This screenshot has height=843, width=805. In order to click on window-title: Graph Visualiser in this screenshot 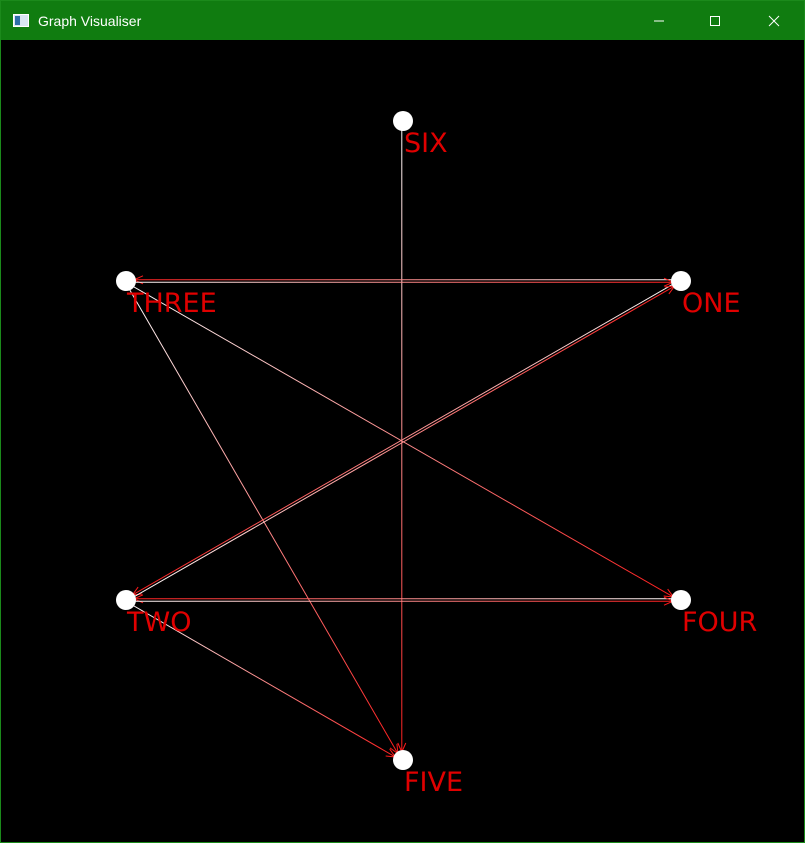, I will do `click(90, 21)`.